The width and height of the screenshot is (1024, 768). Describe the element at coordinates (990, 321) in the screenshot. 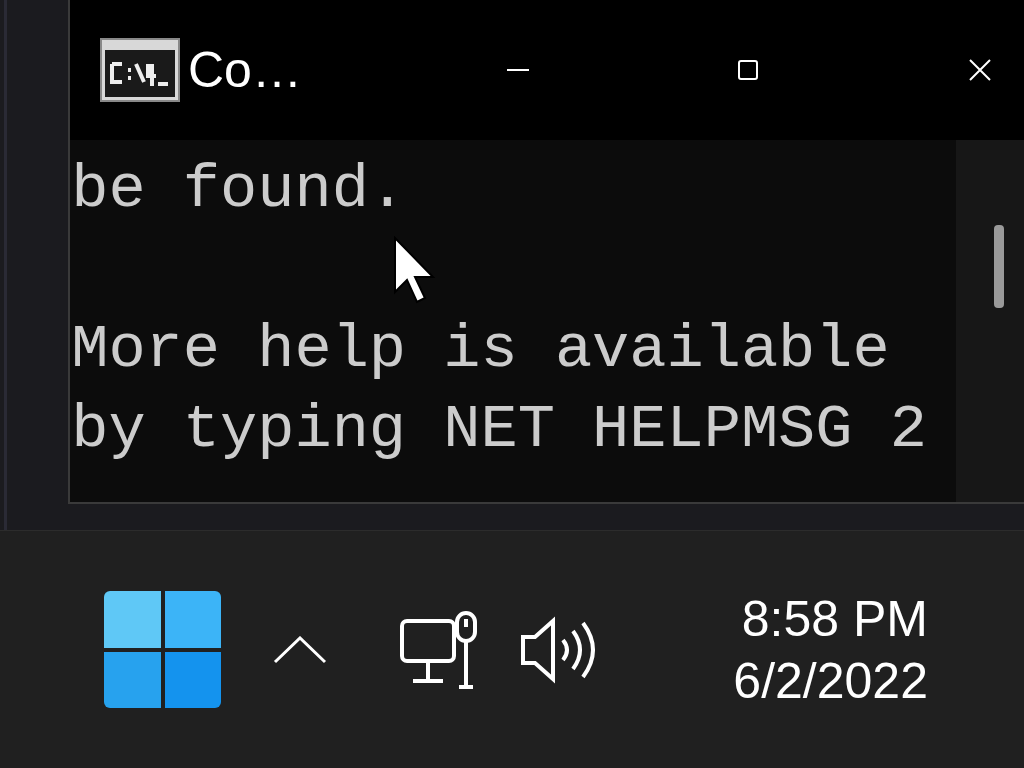

I see `scrollbar` at that location.